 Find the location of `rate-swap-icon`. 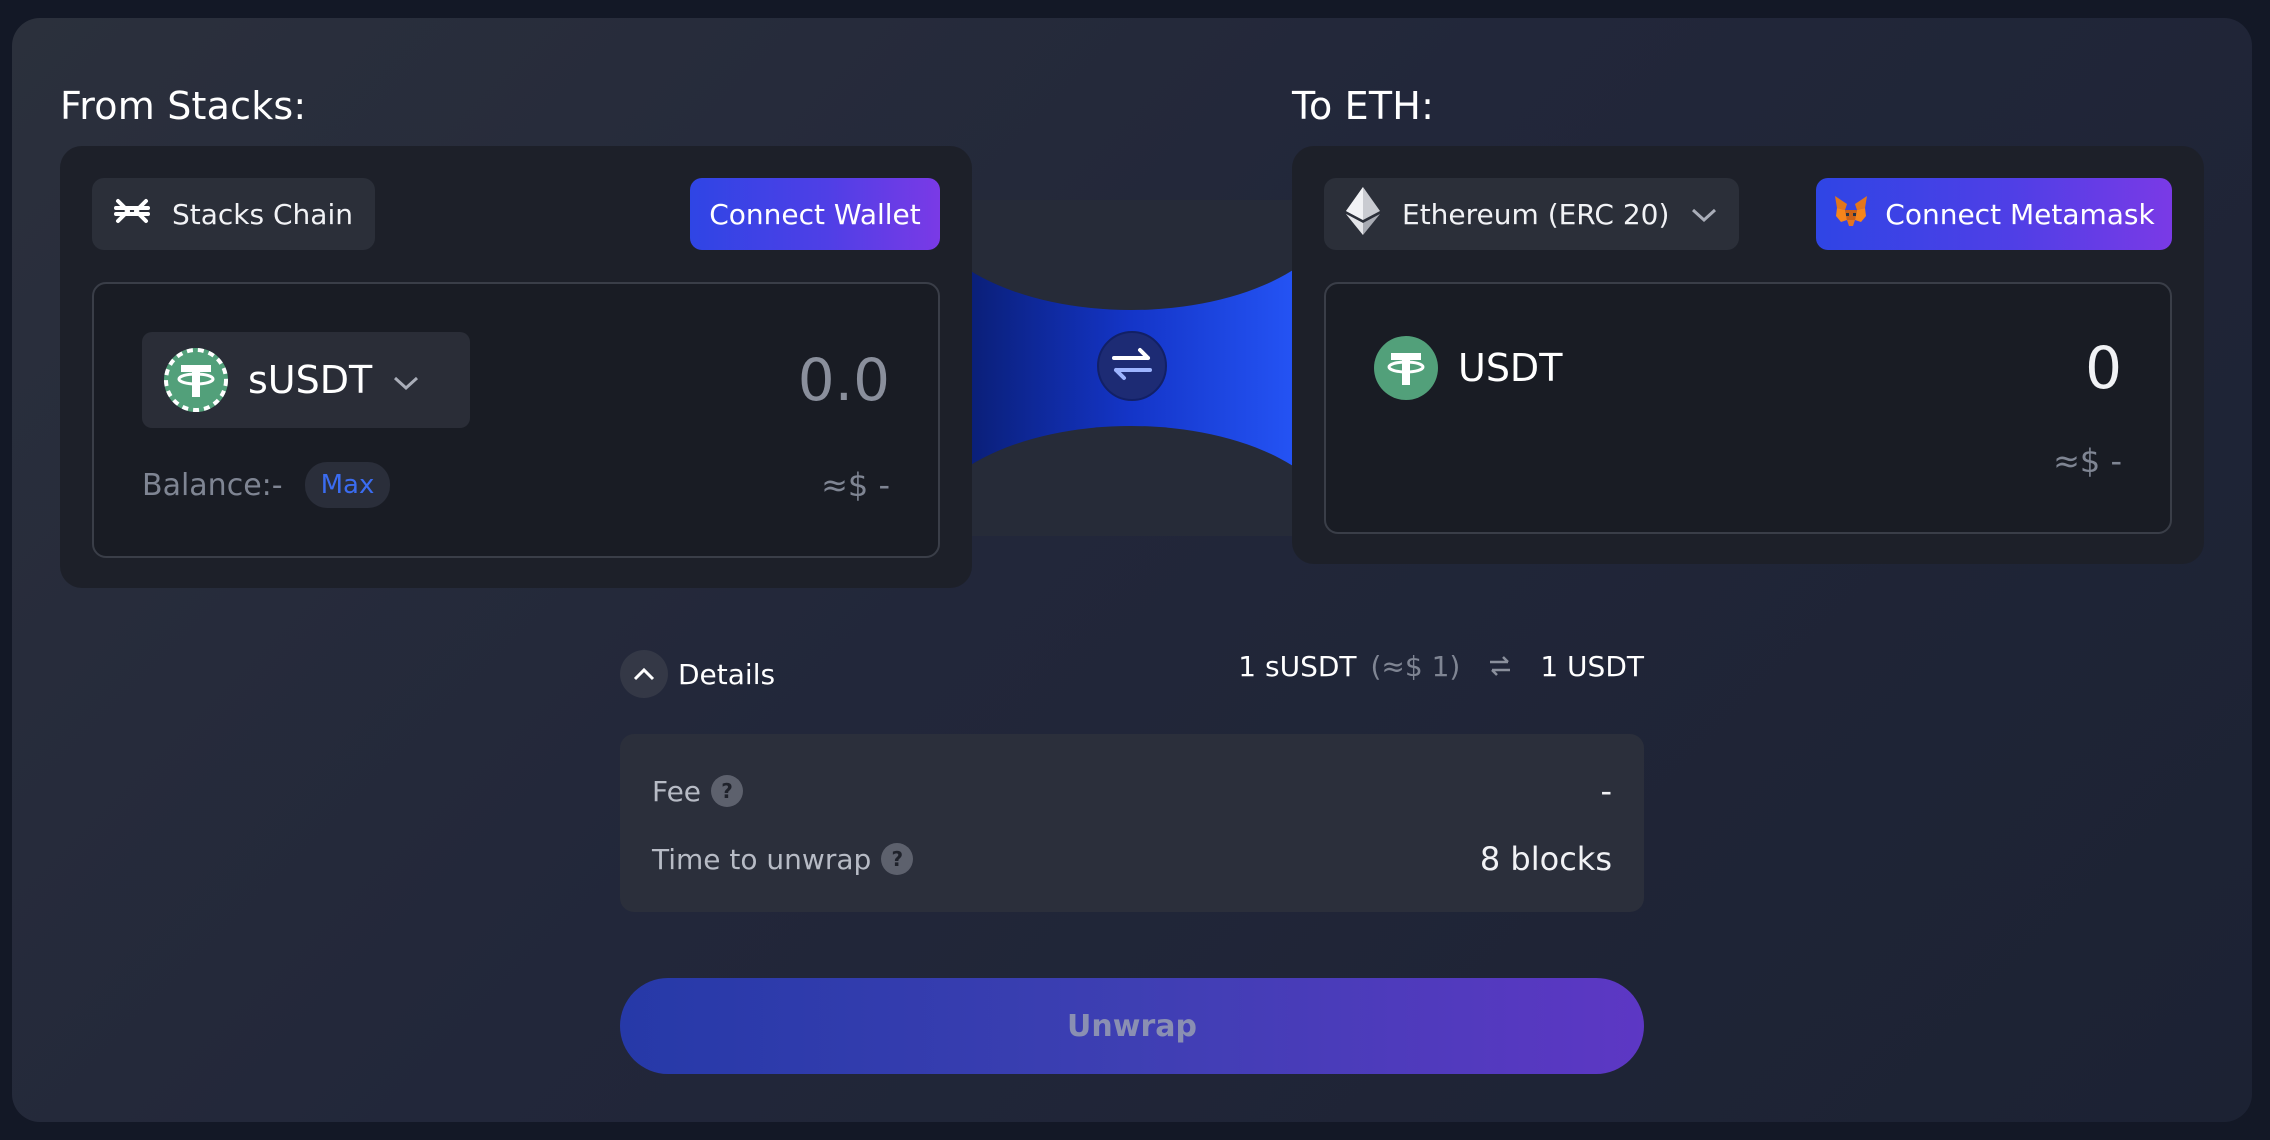

rate-swap-icon is located at coordinates (1500, 666).